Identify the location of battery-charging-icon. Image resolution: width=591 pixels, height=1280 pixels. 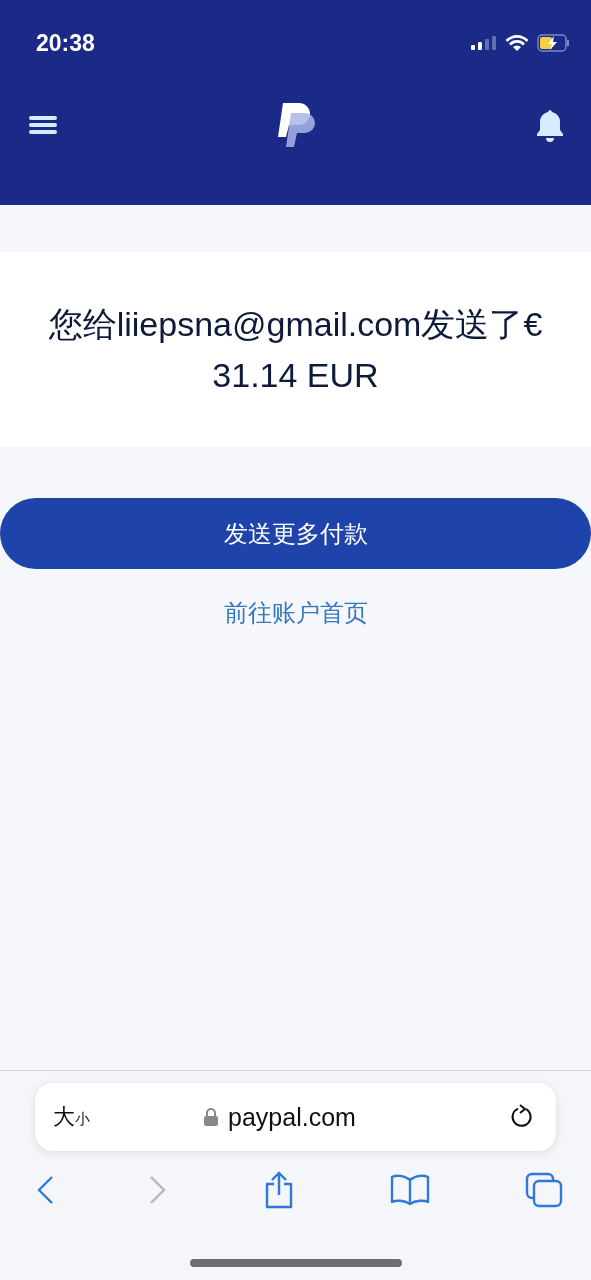
(554, 43).